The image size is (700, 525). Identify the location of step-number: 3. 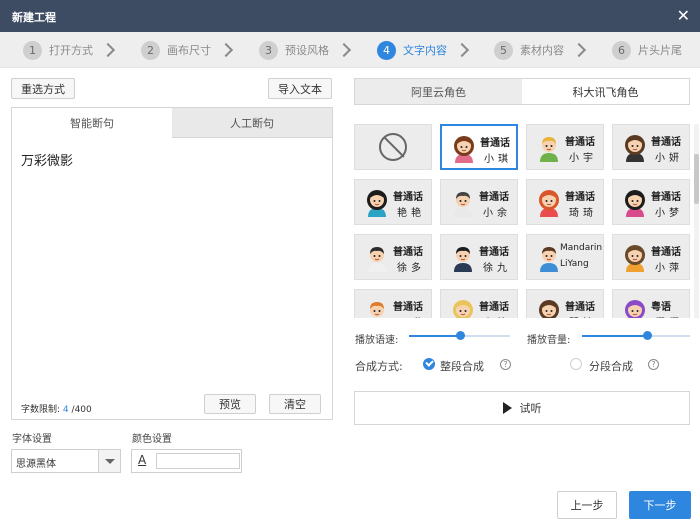
(268, 50).